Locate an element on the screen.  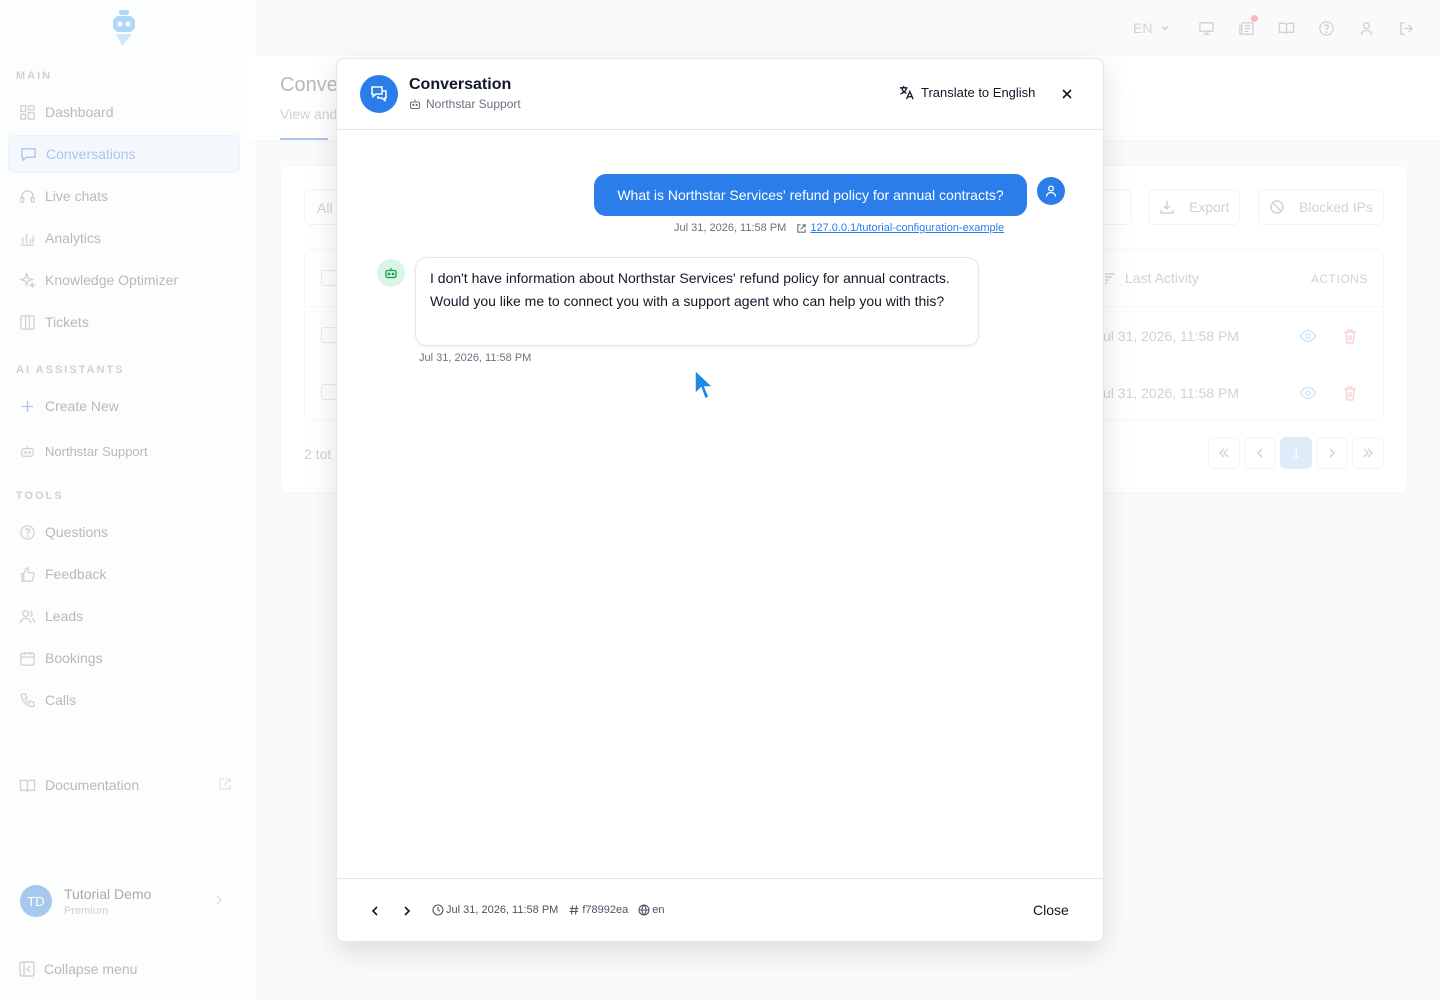
bot-avatar-icon is located at coordinates (391, 273).